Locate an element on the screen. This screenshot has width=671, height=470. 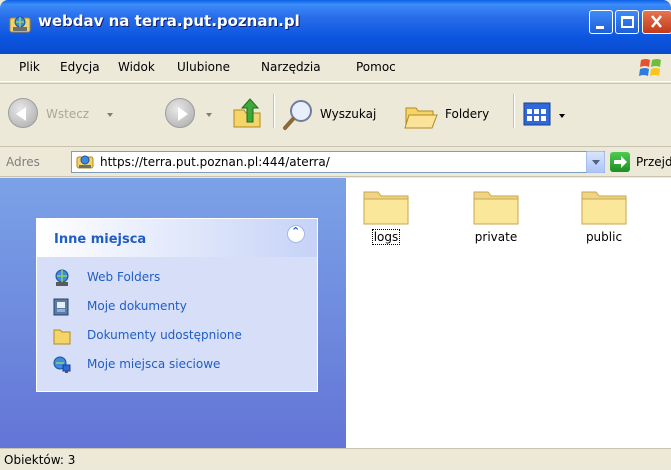
go-button is located at coordinates (620, 162).